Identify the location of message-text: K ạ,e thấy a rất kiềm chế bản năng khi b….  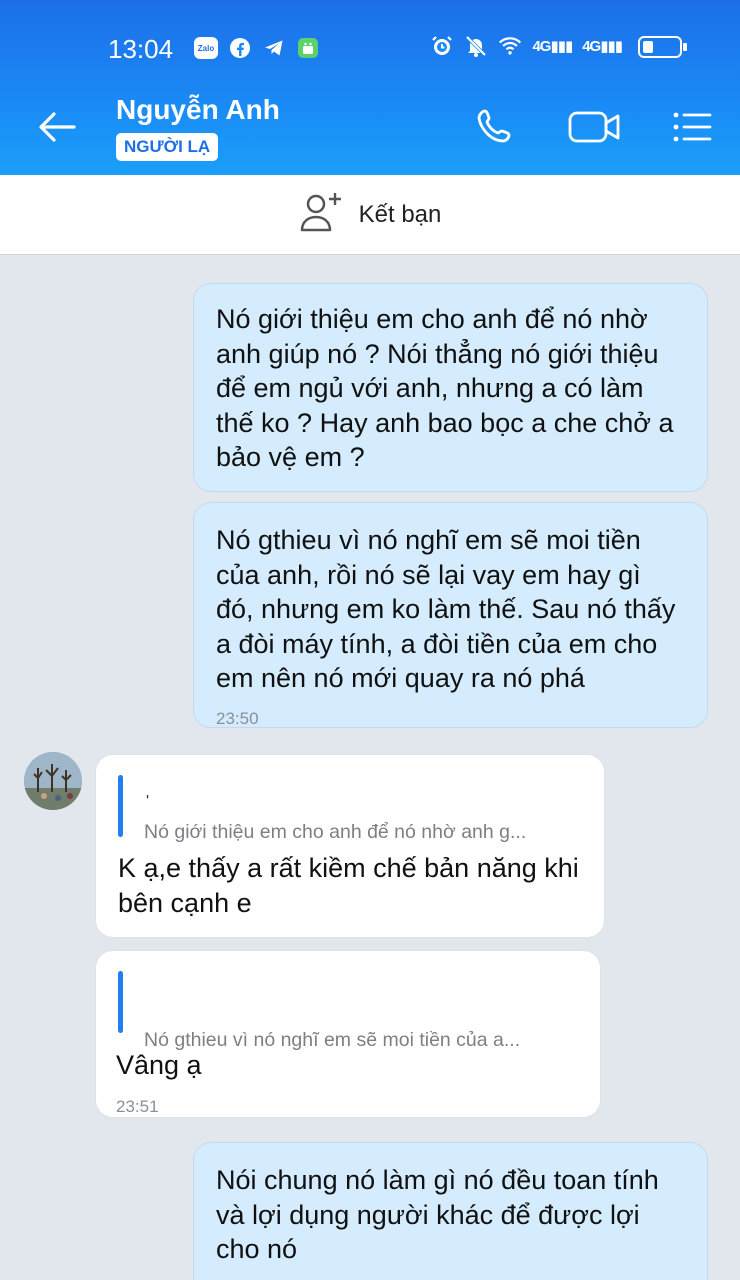
(348, 885).